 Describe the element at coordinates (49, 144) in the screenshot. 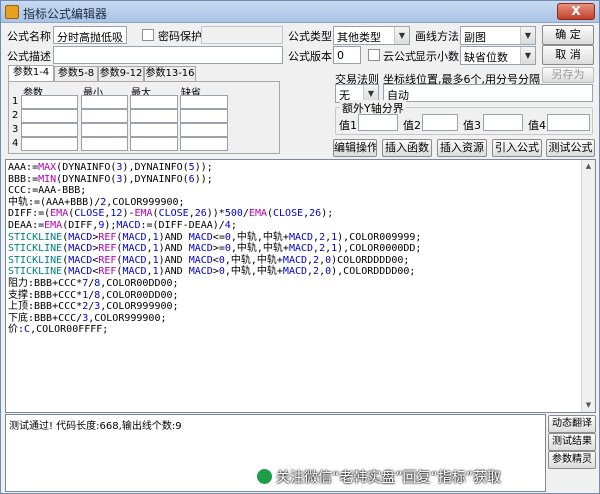

I see `param-4-name` at that location.